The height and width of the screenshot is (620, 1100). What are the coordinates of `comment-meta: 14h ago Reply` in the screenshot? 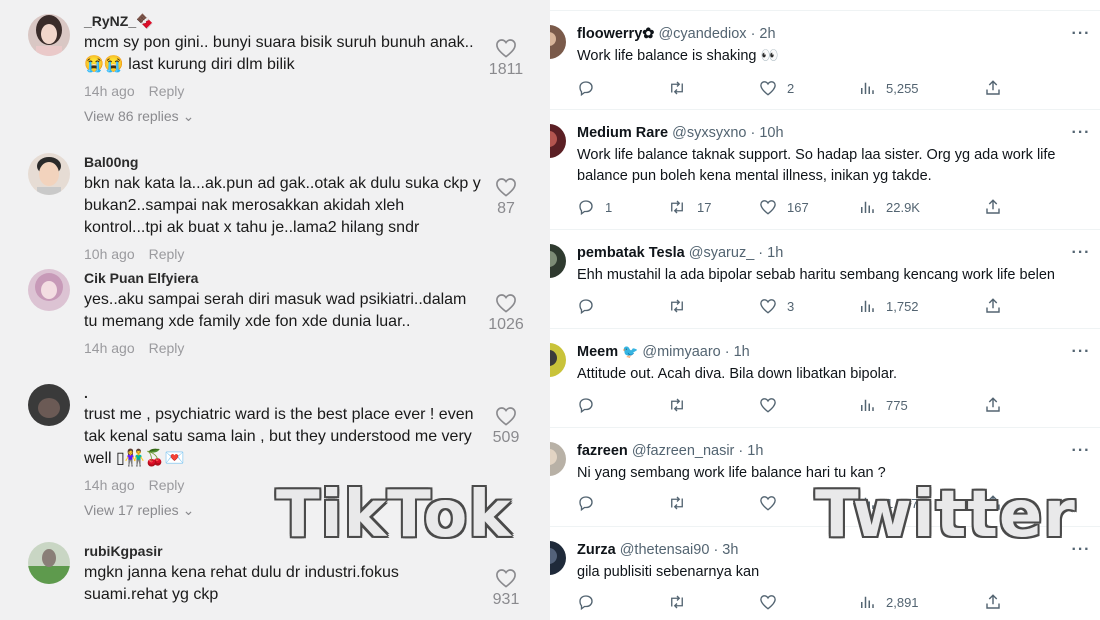 It's located at (284, 348).